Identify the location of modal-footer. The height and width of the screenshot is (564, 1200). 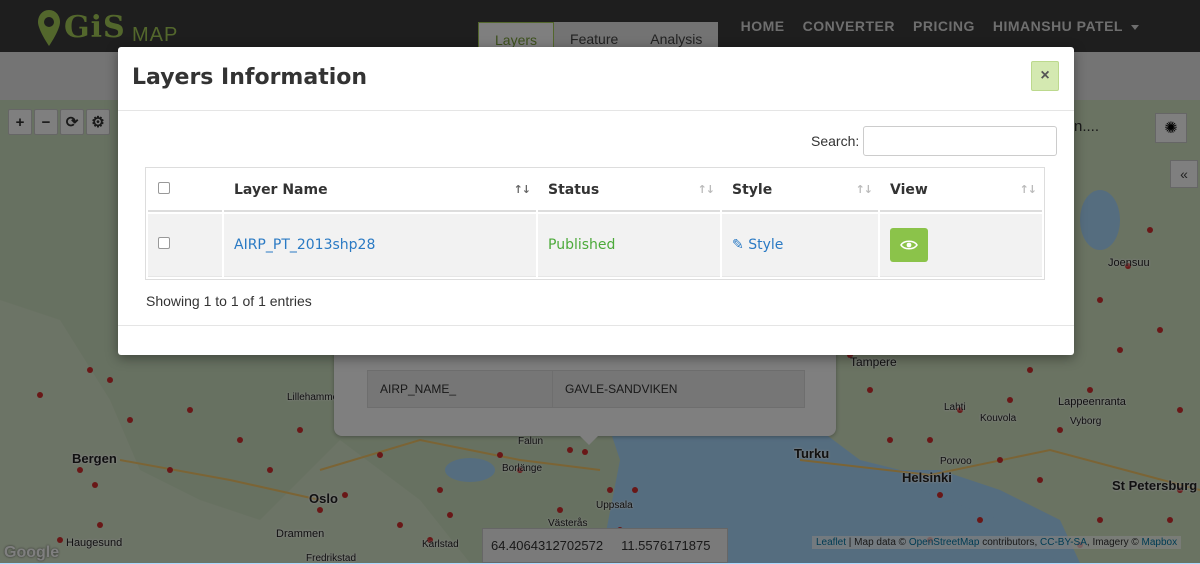
(596, 325).